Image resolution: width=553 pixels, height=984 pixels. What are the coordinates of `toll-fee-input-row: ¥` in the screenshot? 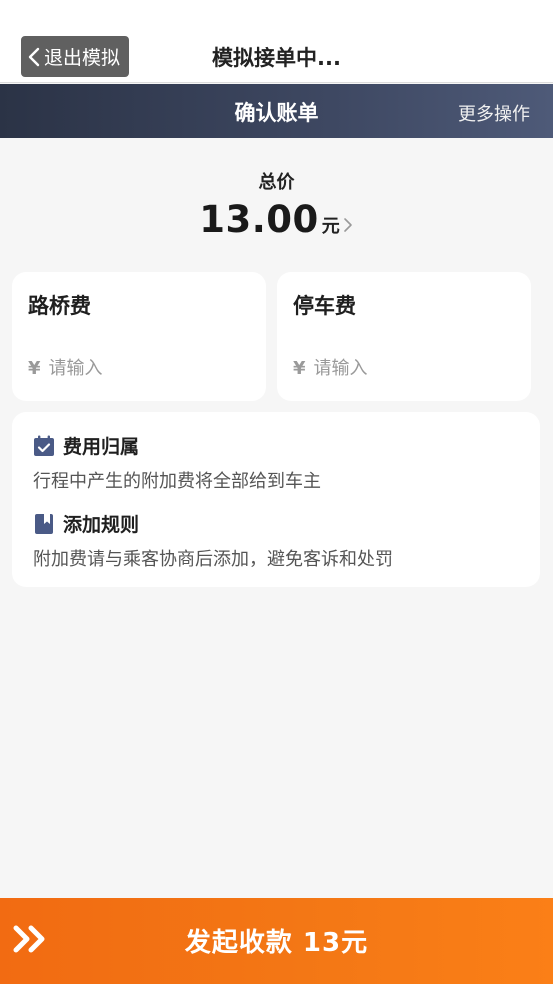 It's located at (128, 368).